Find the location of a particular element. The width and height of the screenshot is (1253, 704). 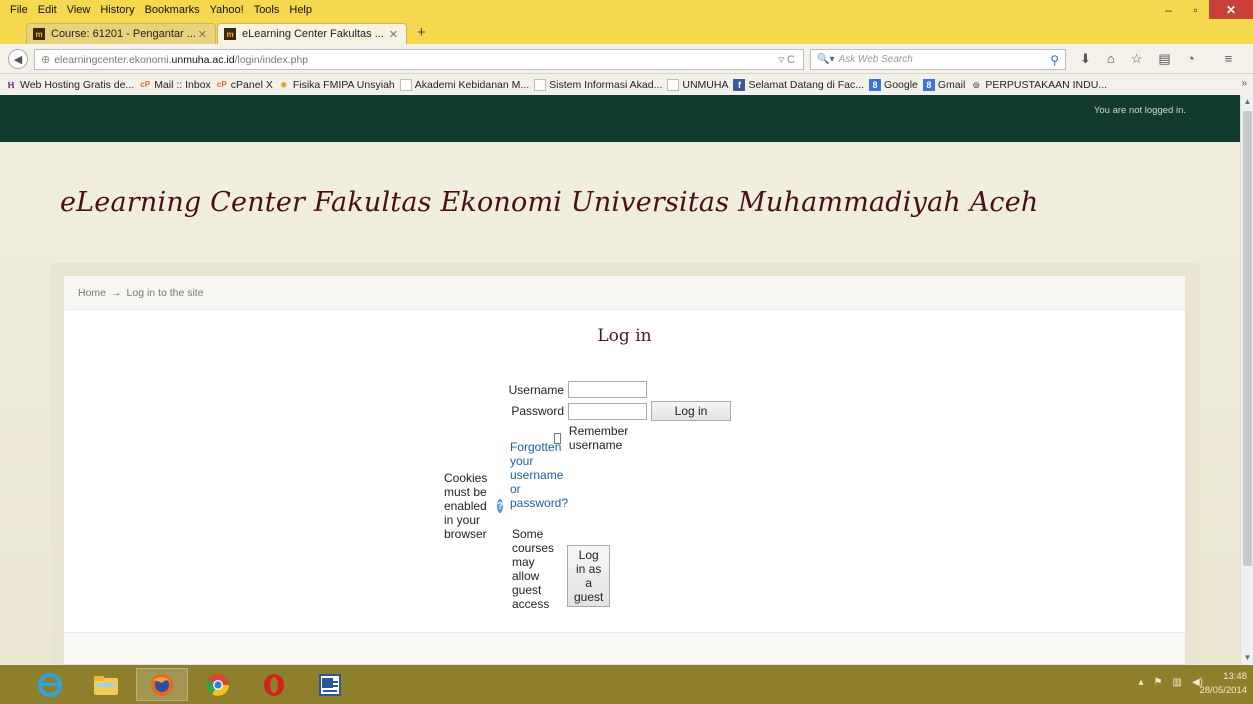

menu-help: Help is located at coordinates (300, 10).